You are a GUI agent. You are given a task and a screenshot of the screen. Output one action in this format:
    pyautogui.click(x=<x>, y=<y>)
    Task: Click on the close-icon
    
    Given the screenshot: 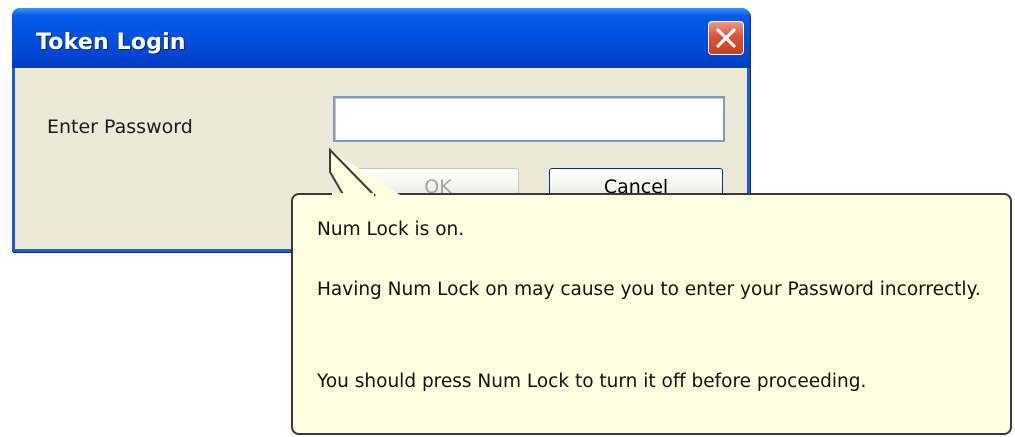 What is the action you would take?
    pyautogui.click(x=726, y=38)
    